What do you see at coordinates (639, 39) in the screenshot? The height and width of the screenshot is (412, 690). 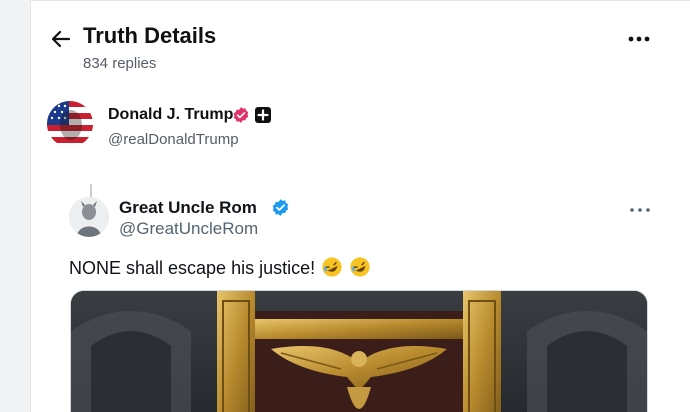 I see `more-options-icon` at bounding box center [639, 39].